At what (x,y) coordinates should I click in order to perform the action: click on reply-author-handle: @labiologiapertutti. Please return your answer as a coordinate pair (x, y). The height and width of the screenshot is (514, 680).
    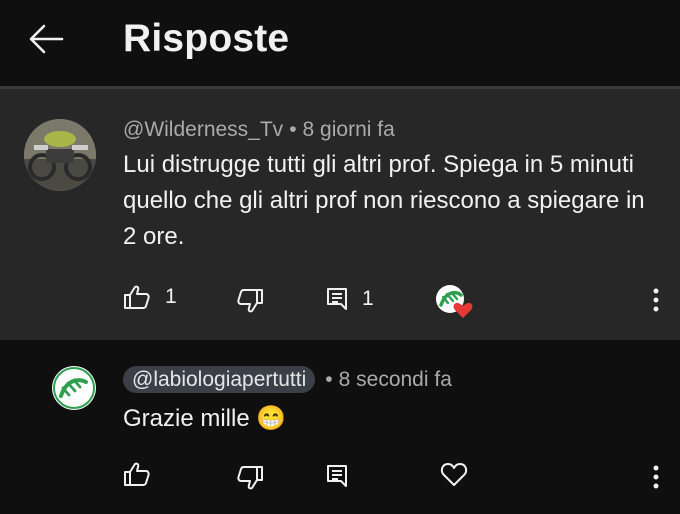
    Looking at the image, I should click on (219, 379).